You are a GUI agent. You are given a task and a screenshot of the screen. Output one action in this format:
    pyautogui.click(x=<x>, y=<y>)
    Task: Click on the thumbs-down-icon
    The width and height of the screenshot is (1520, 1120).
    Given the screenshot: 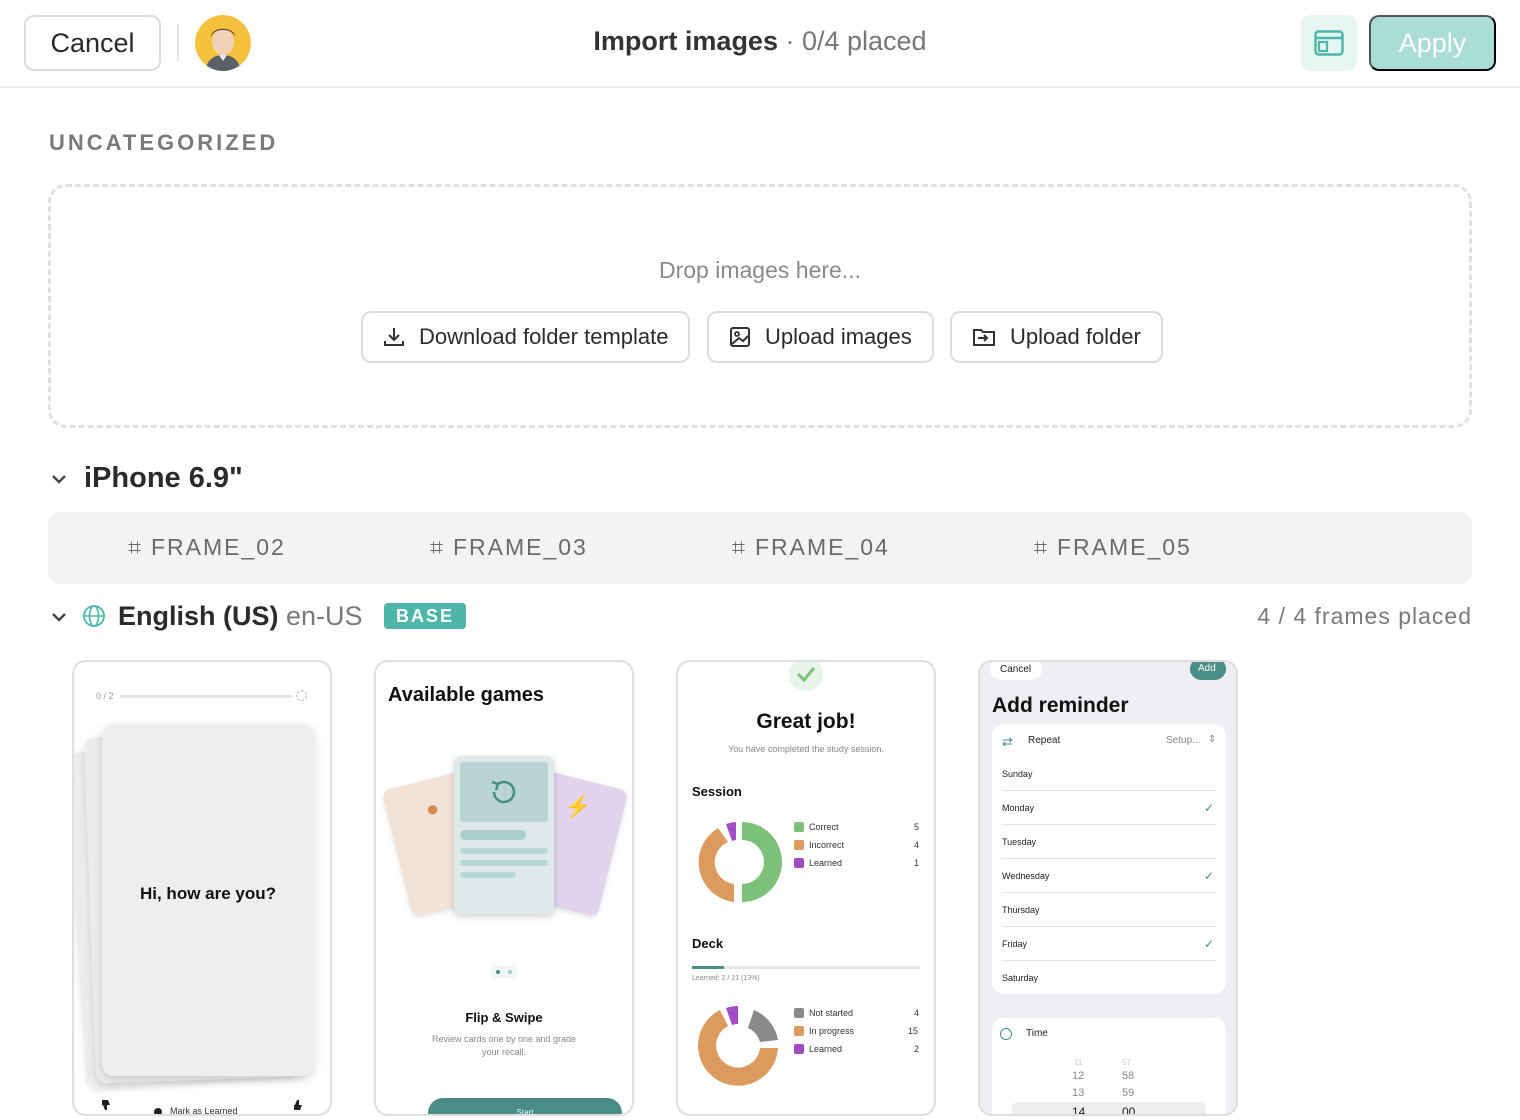 What is the action you would take?
    pyautogui.click(x=106, y=1105)
    